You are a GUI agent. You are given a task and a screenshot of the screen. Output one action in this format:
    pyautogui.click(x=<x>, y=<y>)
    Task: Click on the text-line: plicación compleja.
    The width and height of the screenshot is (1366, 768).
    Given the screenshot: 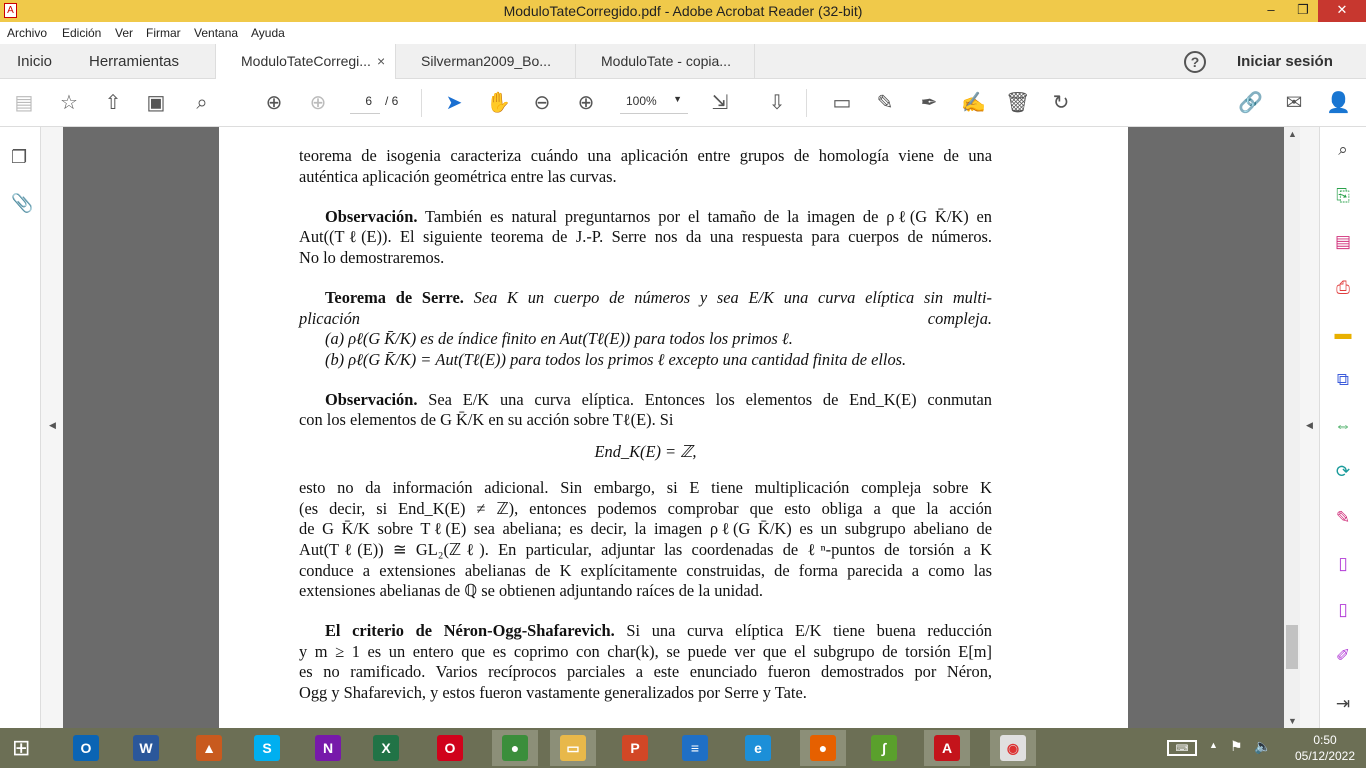 What is the action you would take?
    pyautogui.click(x=645, y=319)
    